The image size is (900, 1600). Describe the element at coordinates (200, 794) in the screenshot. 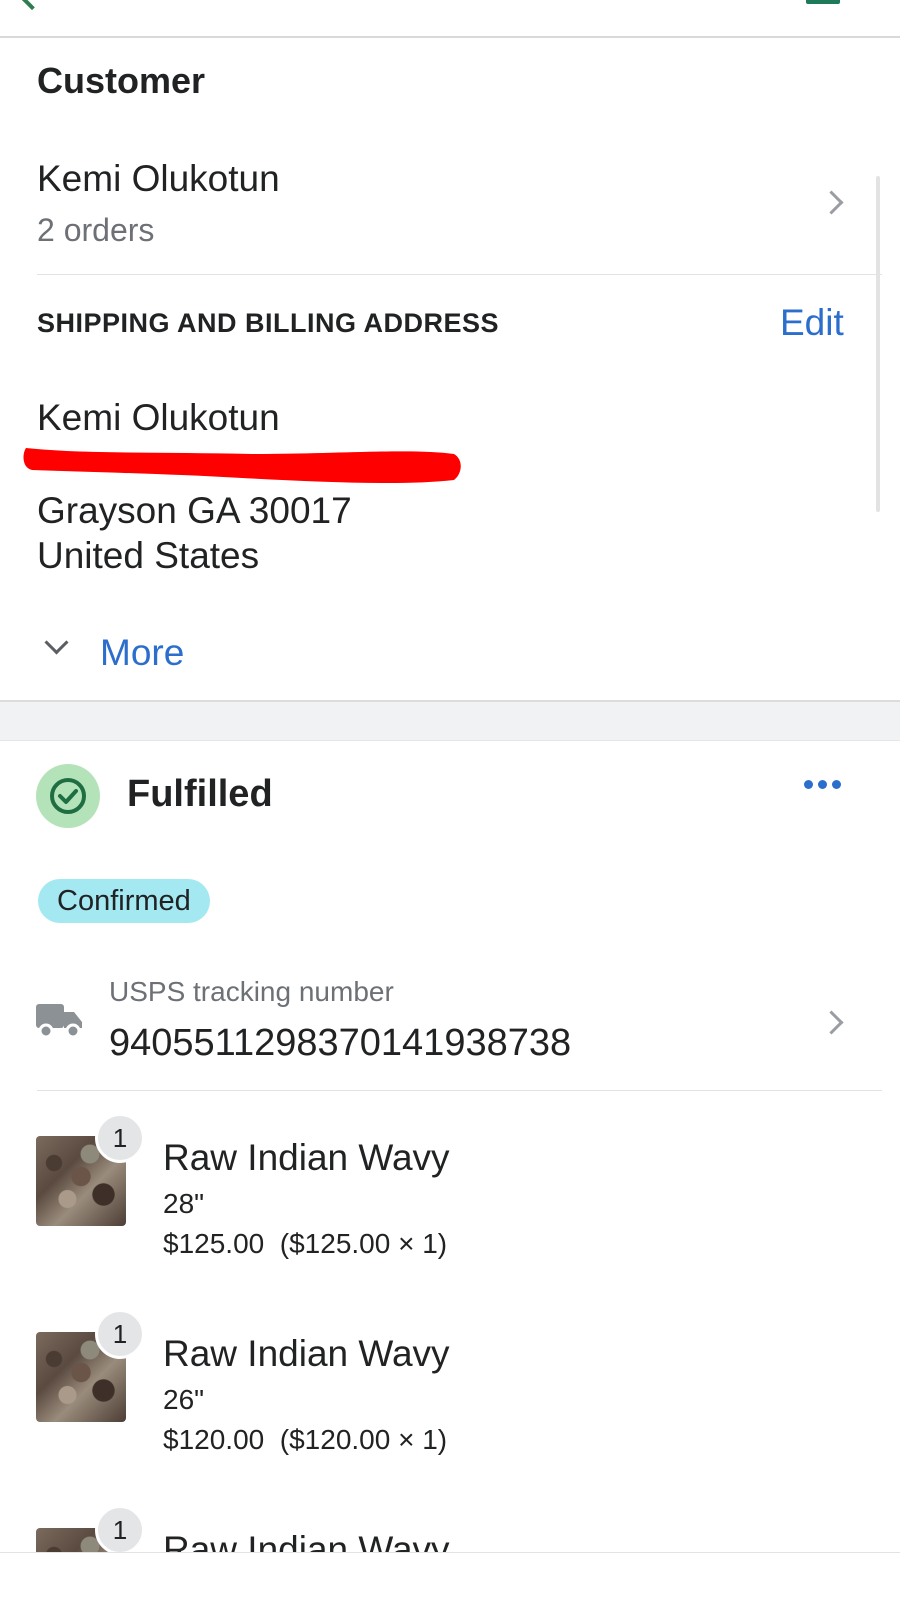

I see `fulfillment-title: Fulfilled` at that location.